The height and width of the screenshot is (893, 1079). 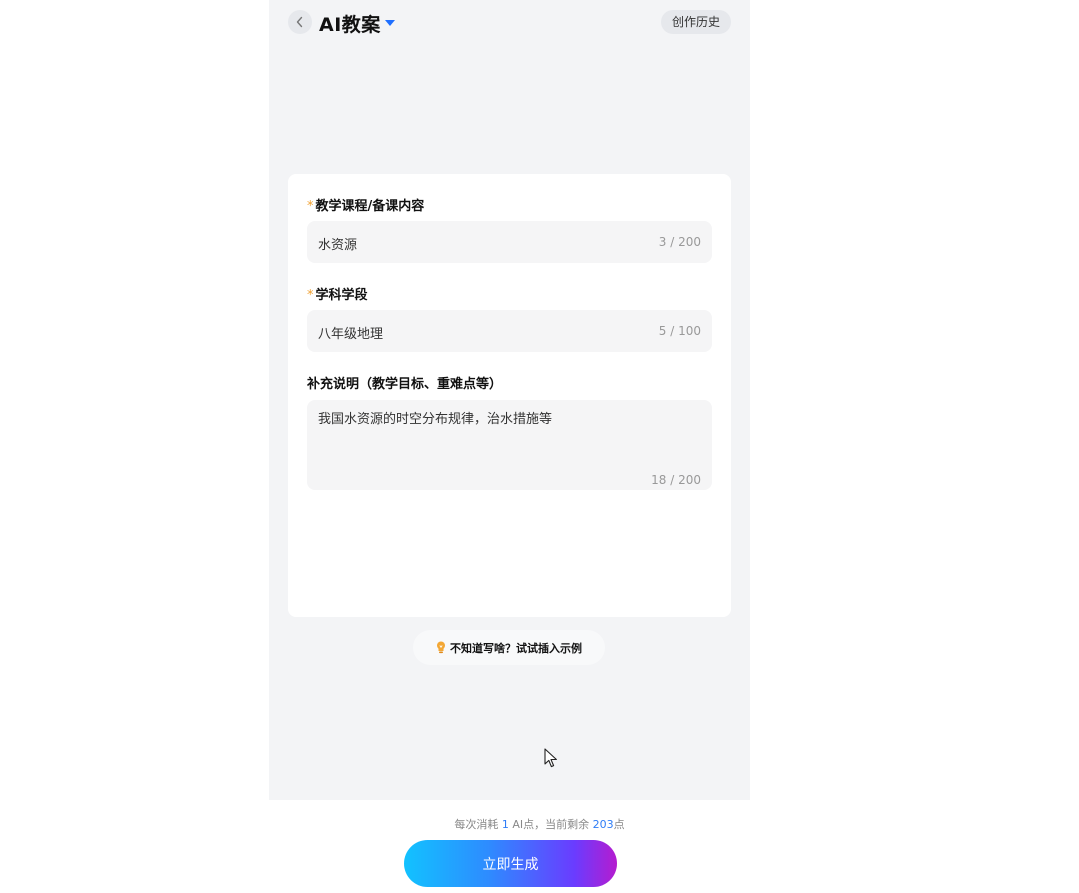 What do you see at coordinates (441, 647) in the screenshot?
I see `lightbulb-icon` at bounding box center [441, 647].